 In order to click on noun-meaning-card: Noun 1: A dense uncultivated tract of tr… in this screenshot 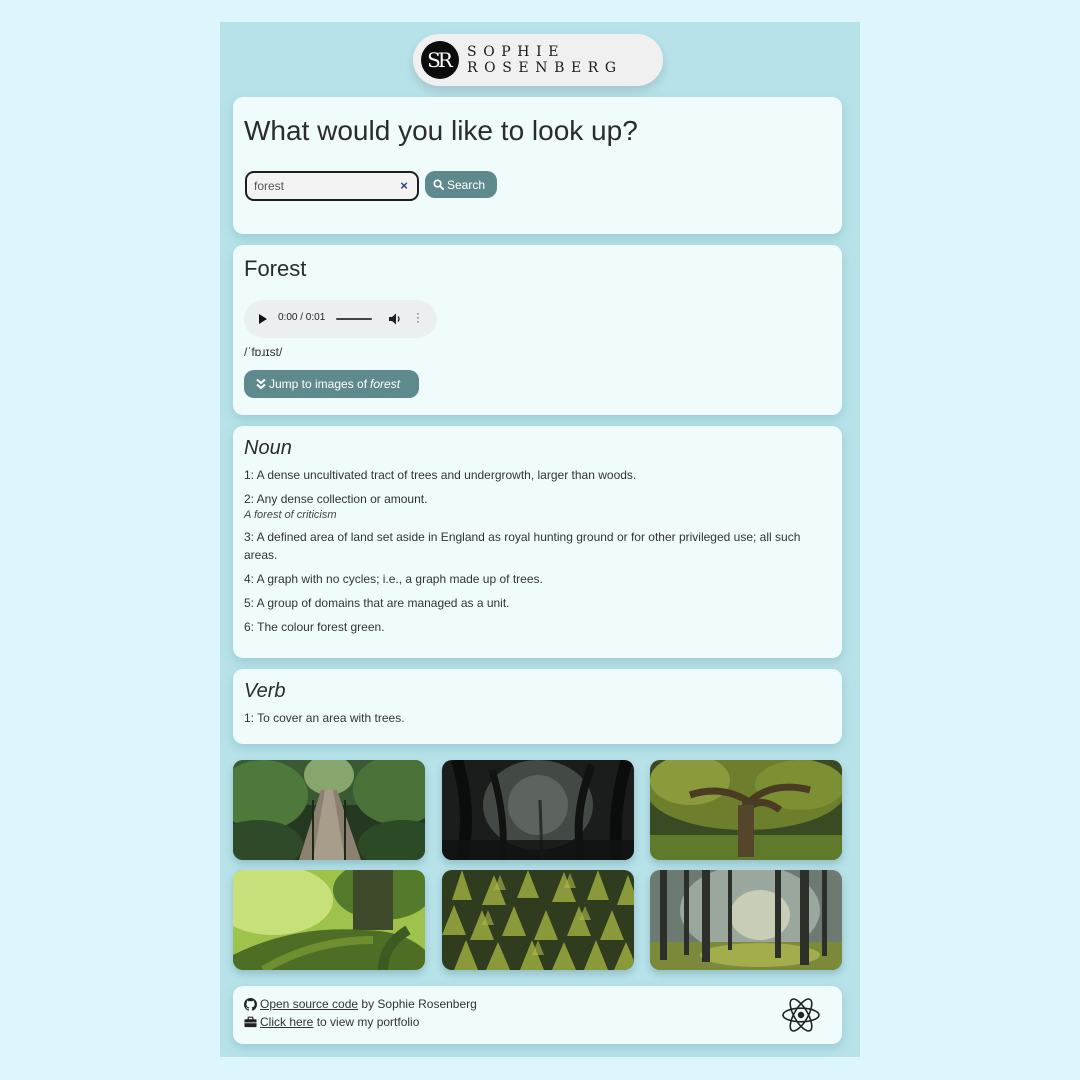, I will do `click(537, 542)`.